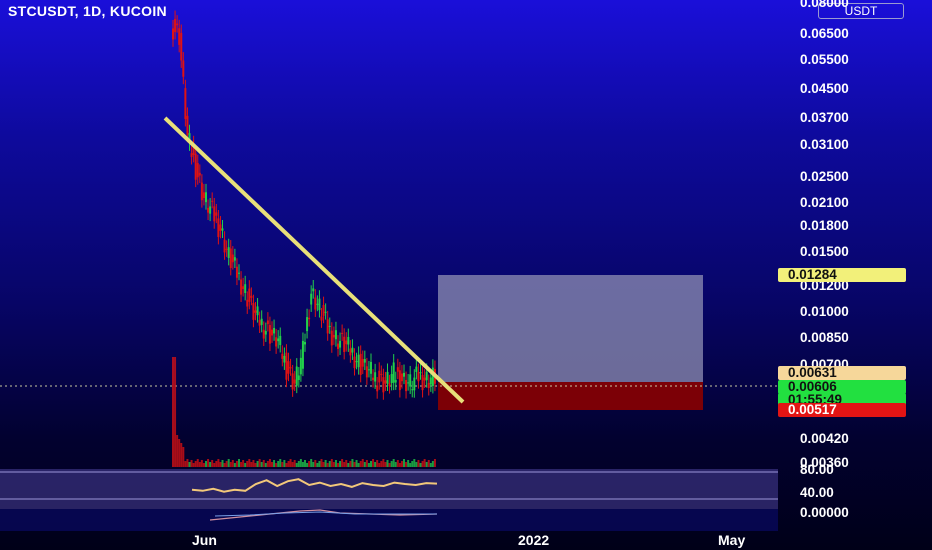 This screenshot has width=932, height=550. Describe the element at coordinates (570, 328) in the screenshot. I see `target-zone` at that location.